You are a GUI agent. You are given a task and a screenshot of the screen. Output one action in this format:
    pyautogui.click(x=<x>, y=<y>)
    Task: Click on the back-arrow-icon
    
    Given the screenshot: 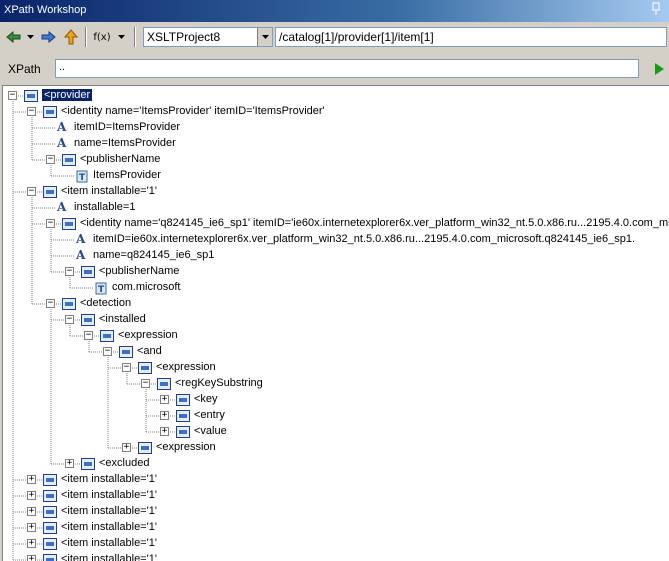 What is the action you would take?
    pyautogui.click(x=13, y=37)
    